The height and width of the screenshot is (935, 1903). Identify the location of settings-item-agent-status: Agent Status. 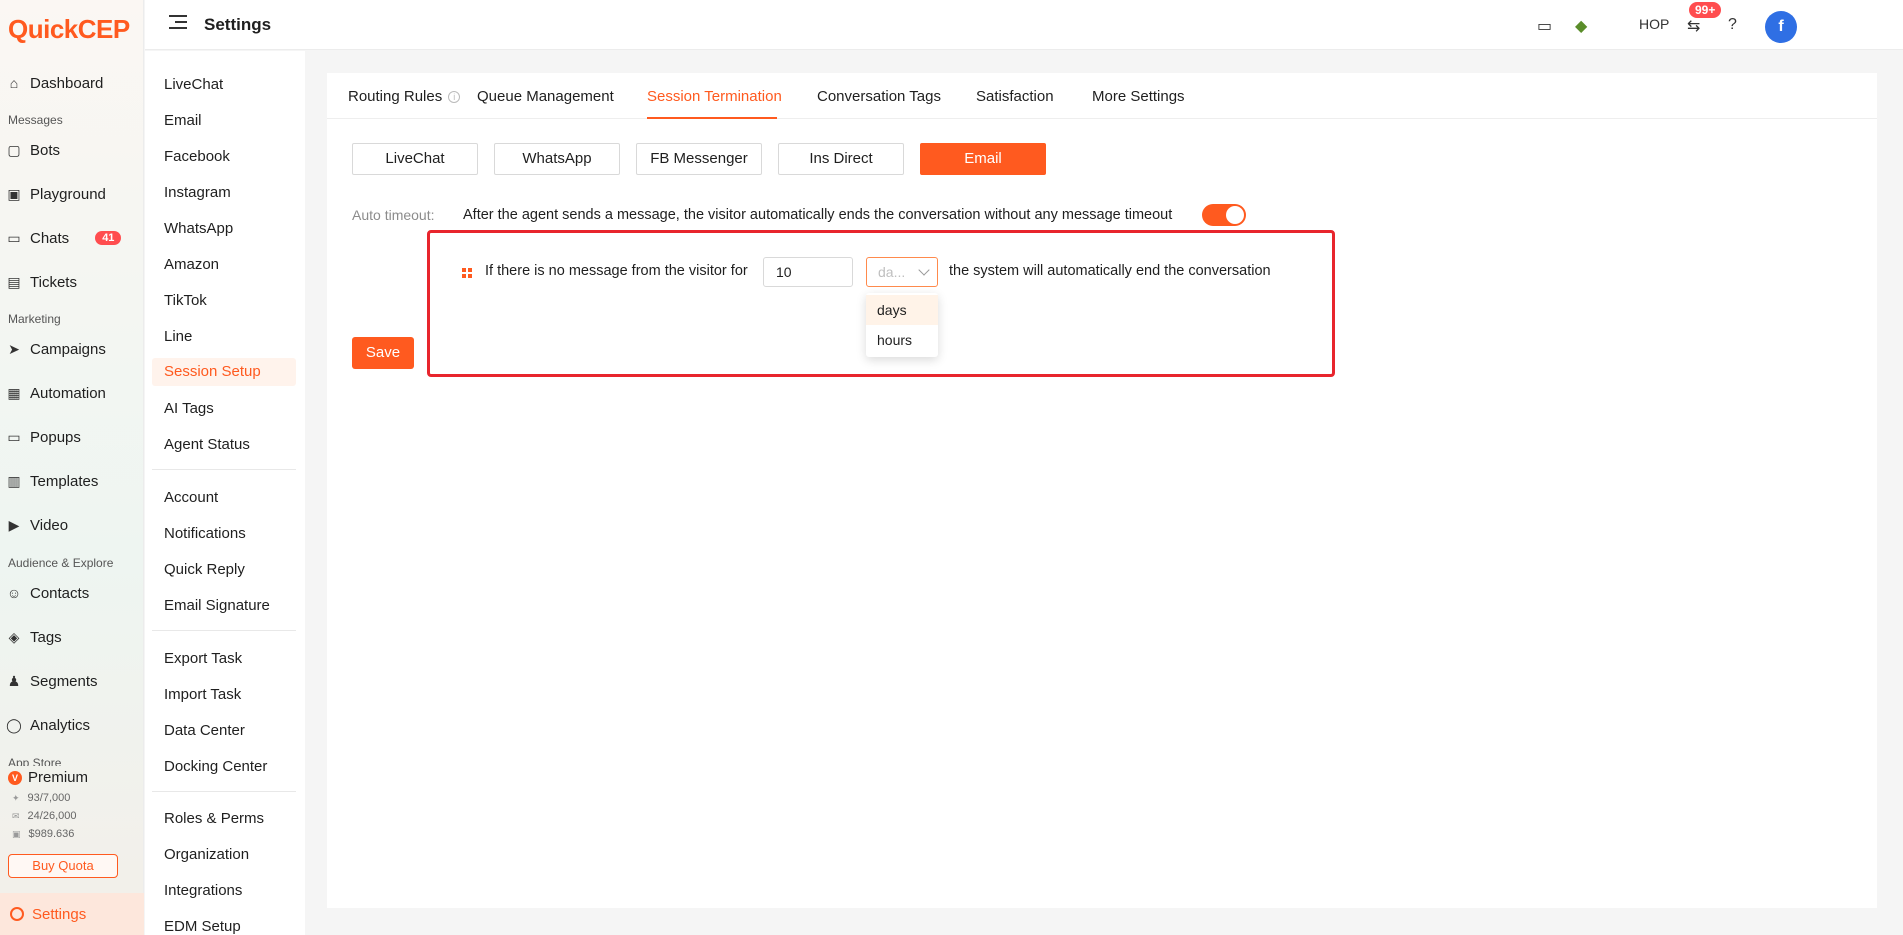
(207, 444).